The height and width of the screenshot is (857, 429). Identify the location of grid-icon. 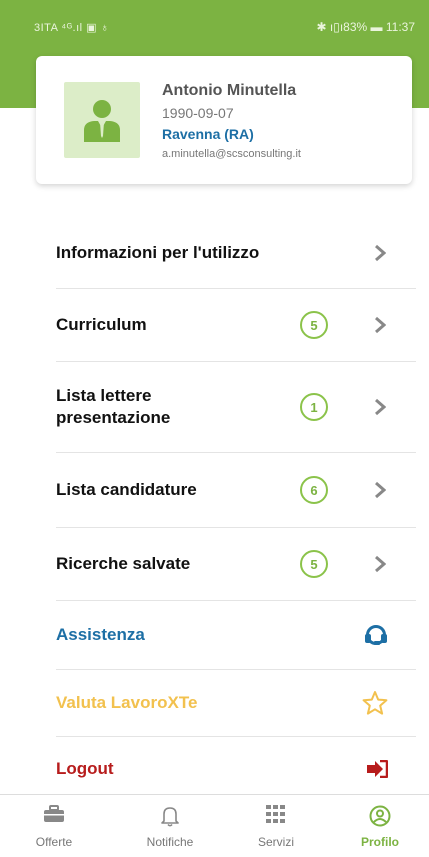
(275, 814).